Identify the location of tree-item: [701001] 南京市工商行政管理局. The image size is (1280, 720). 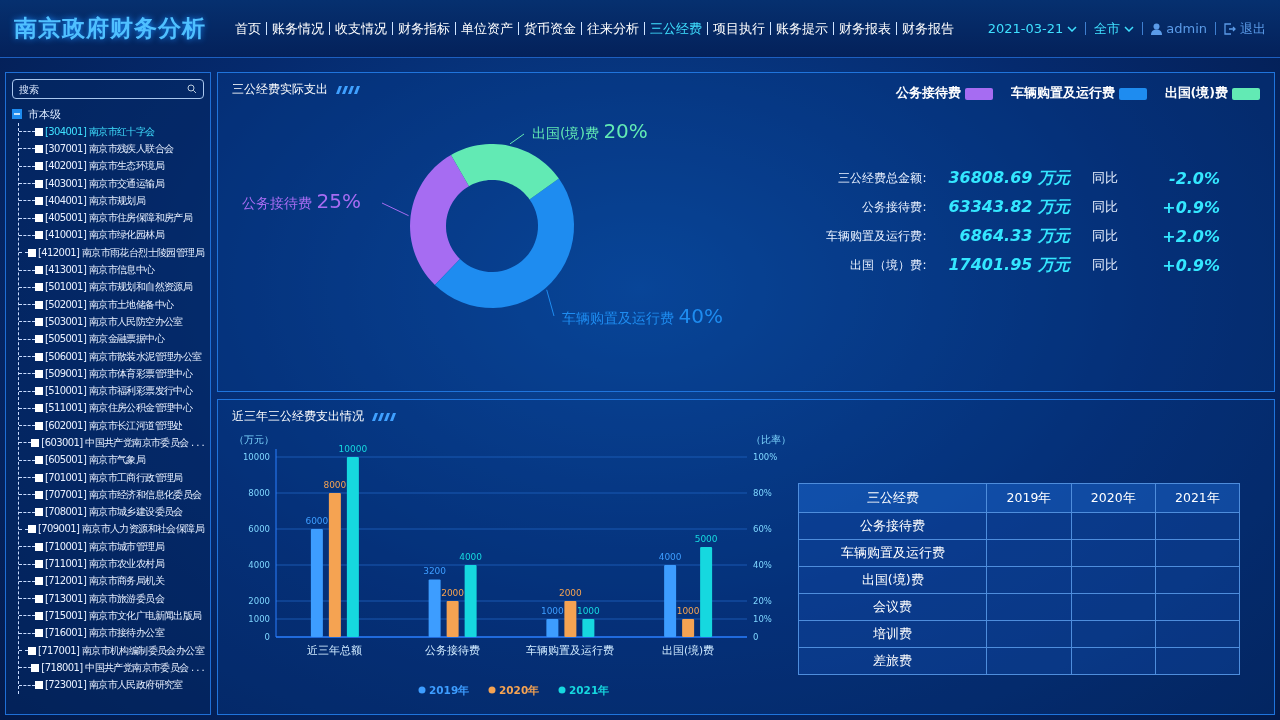
(114, 477).